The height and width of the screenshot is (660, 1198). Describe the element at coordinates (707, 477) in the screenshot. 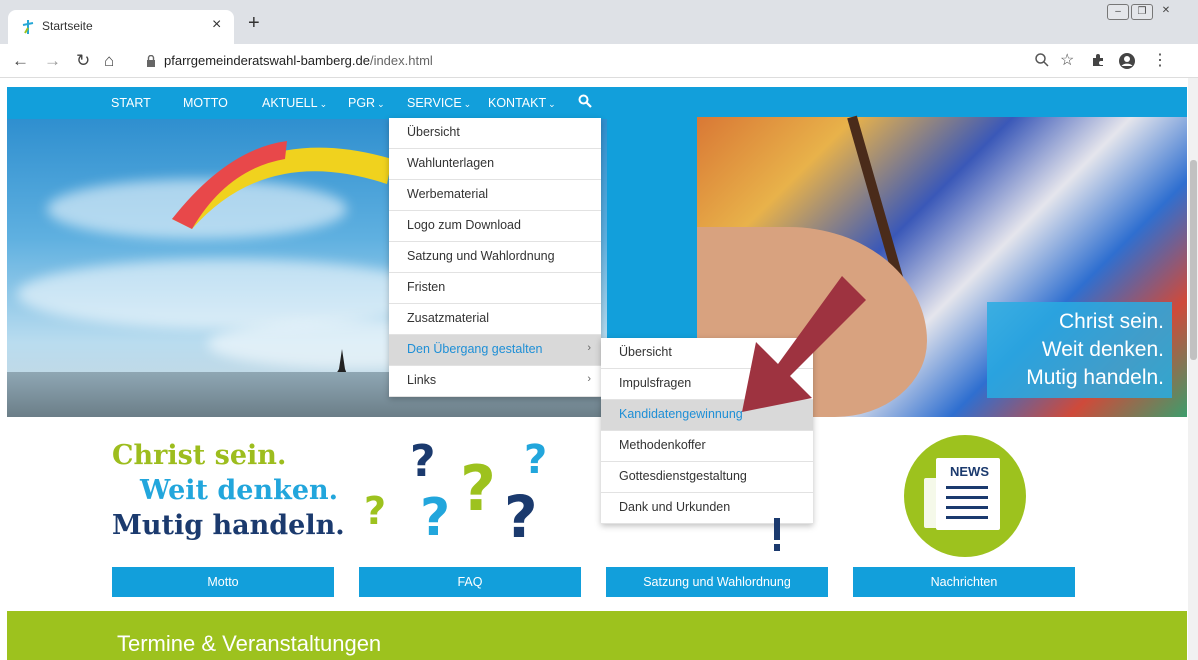

I see `submenu-item: Gottesdienstgestaltung` at that location.